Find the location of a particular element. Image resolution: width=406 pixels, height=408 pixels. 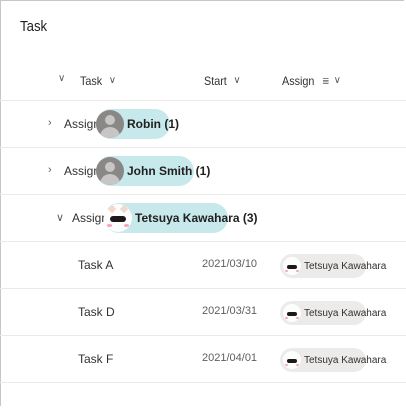

group-header-john-smith: › Assign : John Smith (1) is located at coordinates (203, 171).